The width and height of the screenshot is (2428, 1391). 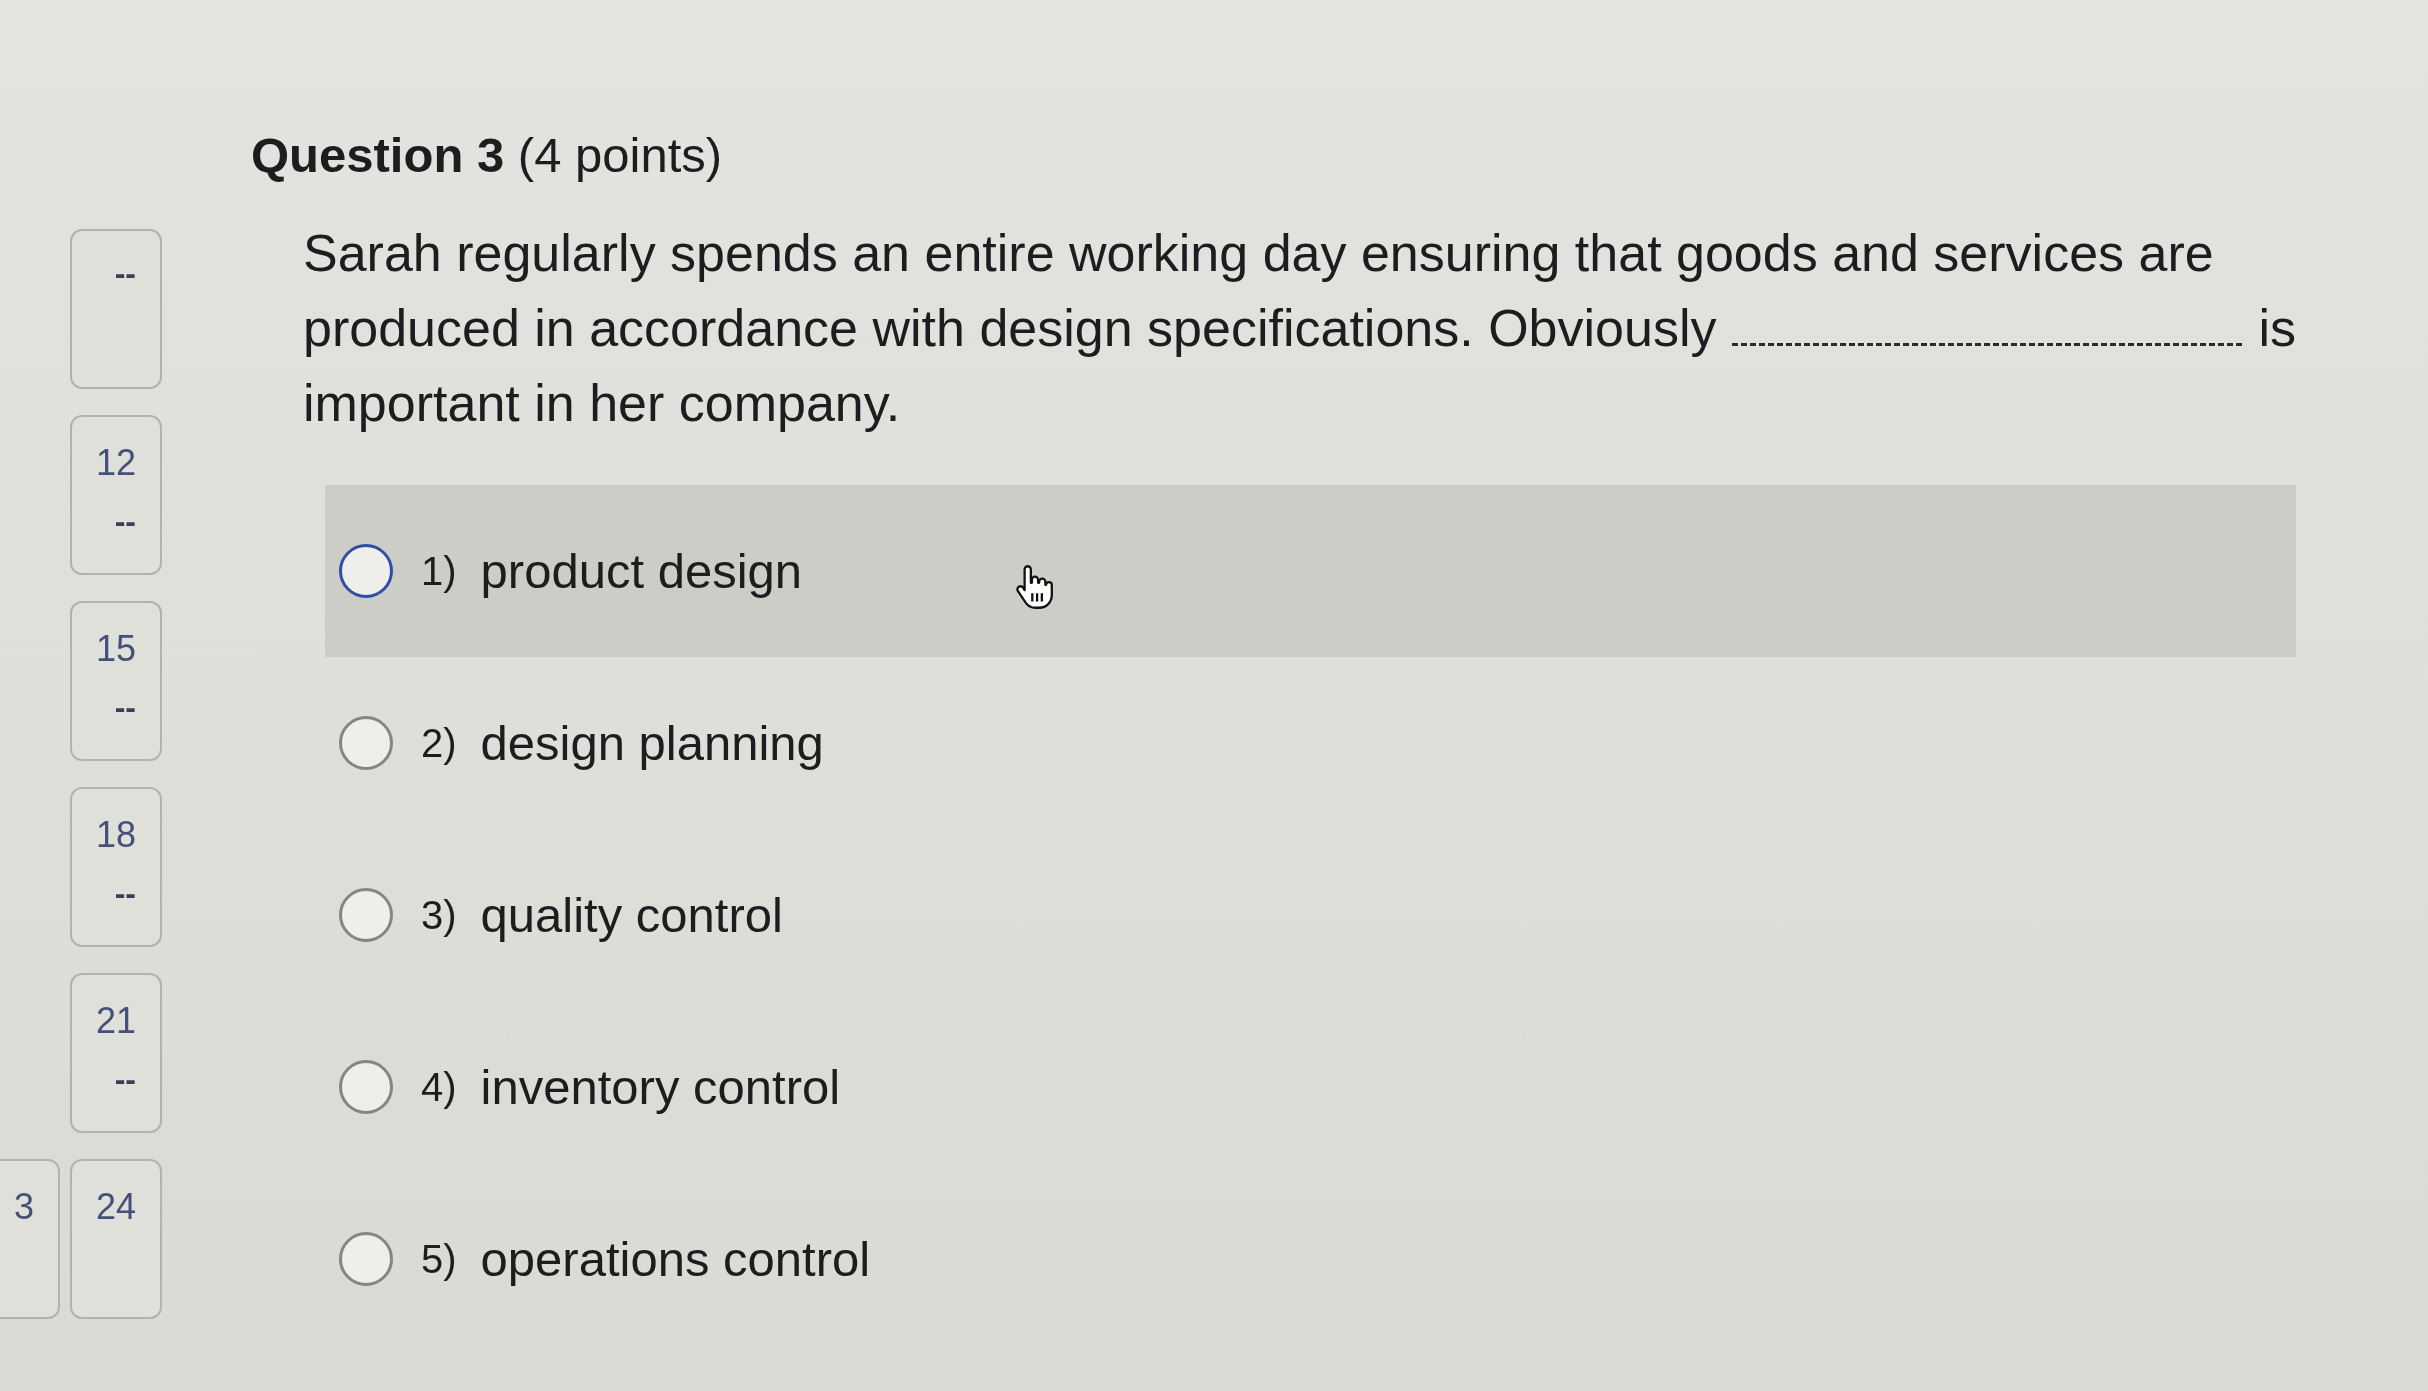 What do you see at coordinates (631, 915) in the screenshot?
I see `option-label: quality control` at bounding box center [631, 915].